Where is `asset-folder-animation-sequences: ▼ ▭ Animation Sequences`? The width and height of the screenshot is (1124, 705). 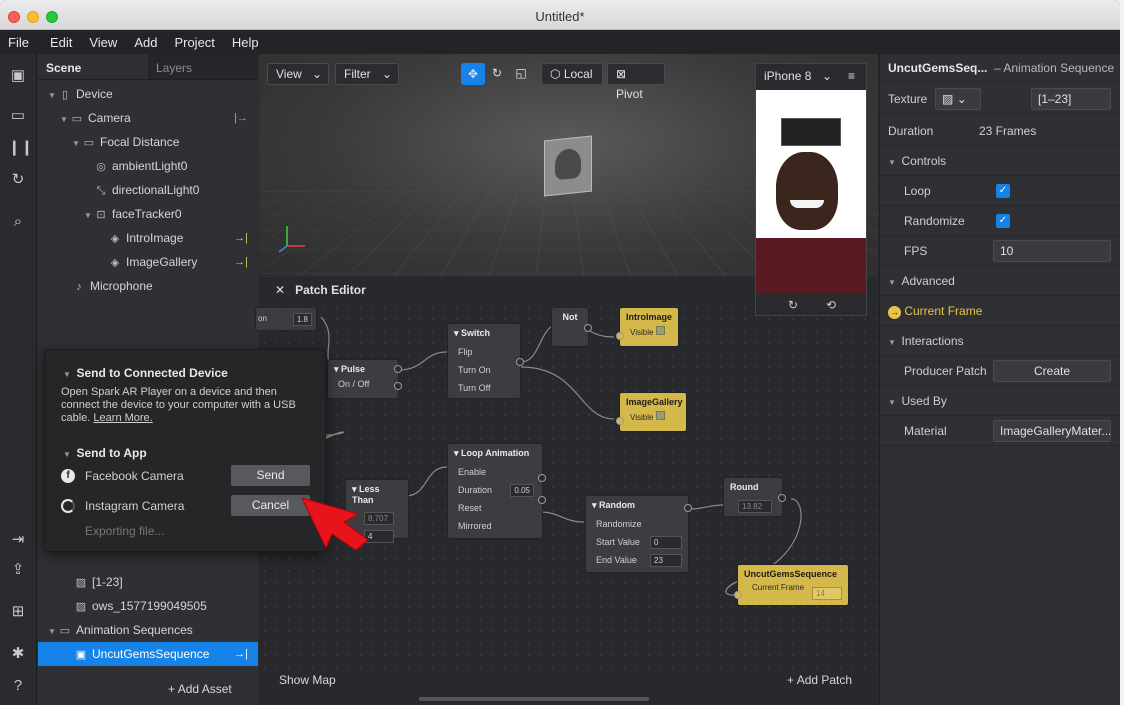
asset-folder-animation-sequences: ▼ ▭ Animation Sequences is located at coordinates (148, 630).